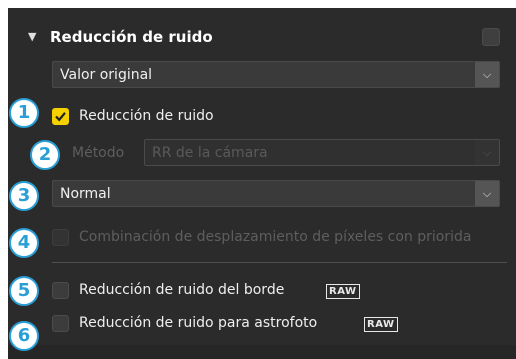 The height and width of the screenshot is (359, 516). Describe the element at coordinates (322, 152) in the screenshot. I see `method-select: RR de la cámara ⌵` at that location.